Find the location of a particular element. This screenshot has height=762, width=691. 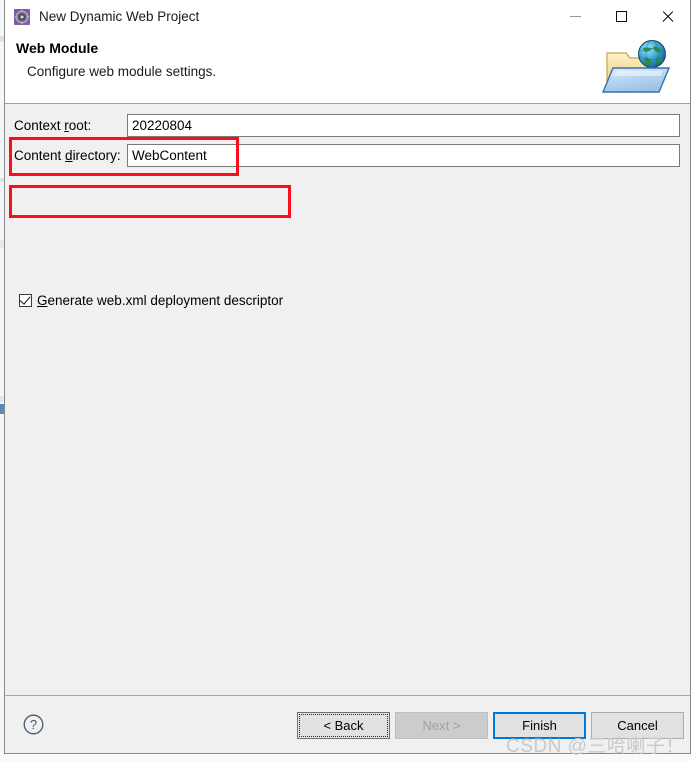

maximize-button is located at coordinates (621, 16).